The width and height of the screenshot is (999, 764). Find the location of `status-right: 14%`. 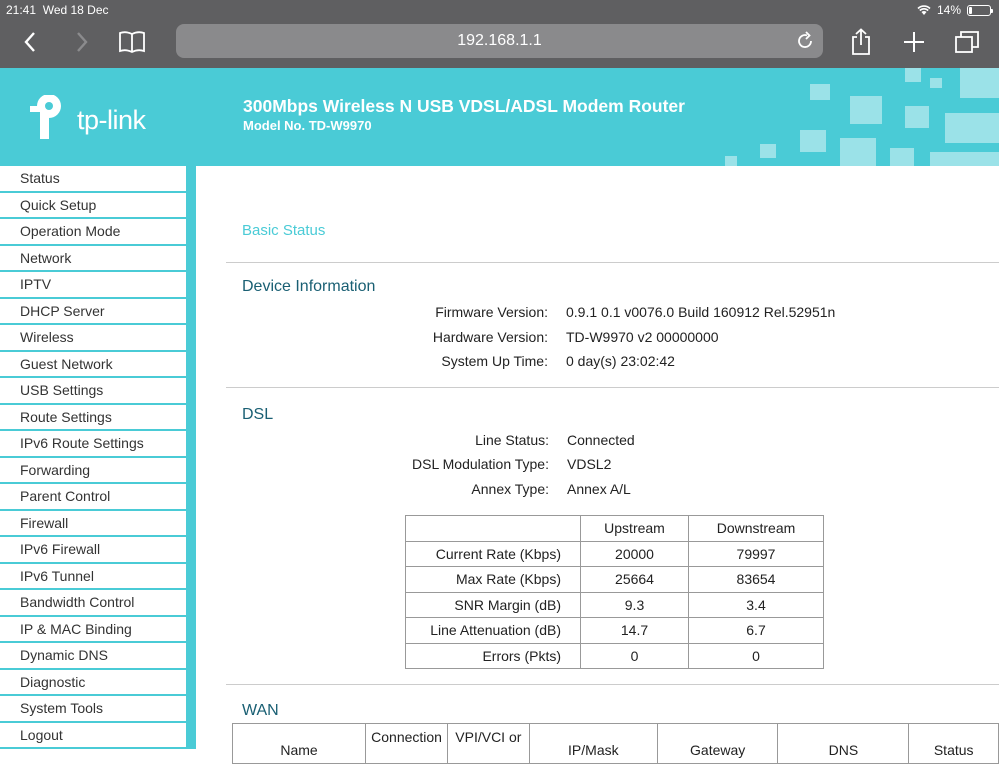

status-right: 14% is located at coordinates (955, 10).